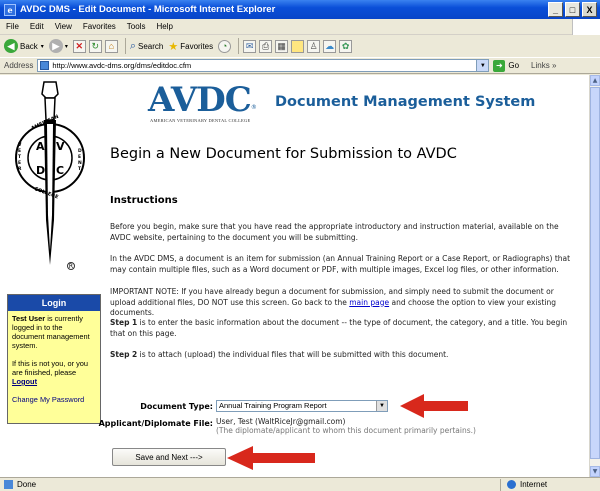 Image resolution: width=600 pixels, height=491 pixels. What do you see at coordinates (29, 46) in the screenshot?
I see `back-label: Back` at bounding box center [29, 46].